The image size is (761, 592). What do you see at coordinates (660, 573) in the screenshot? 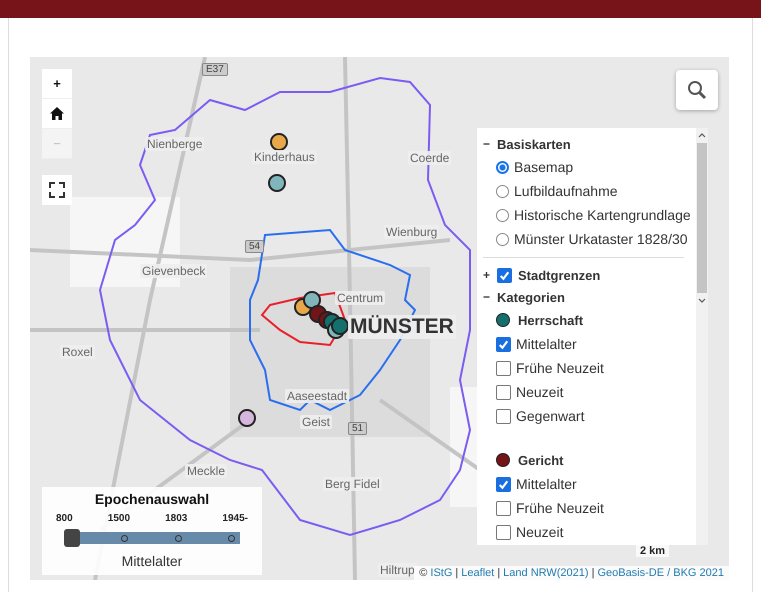
I see `attribution-link: GeoBasis-DE / BKG 2021` at bounding box center [660, 573].